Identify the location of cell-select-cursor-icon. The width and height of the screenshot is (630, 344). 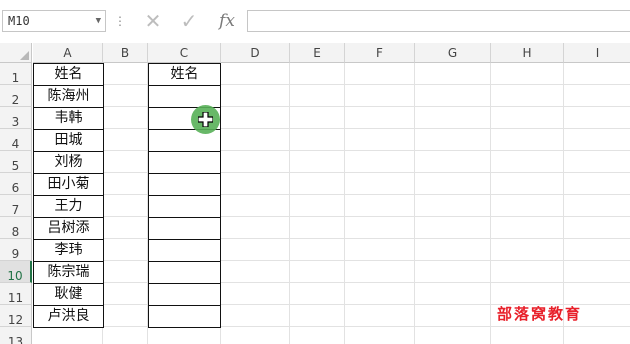
(205, 119).